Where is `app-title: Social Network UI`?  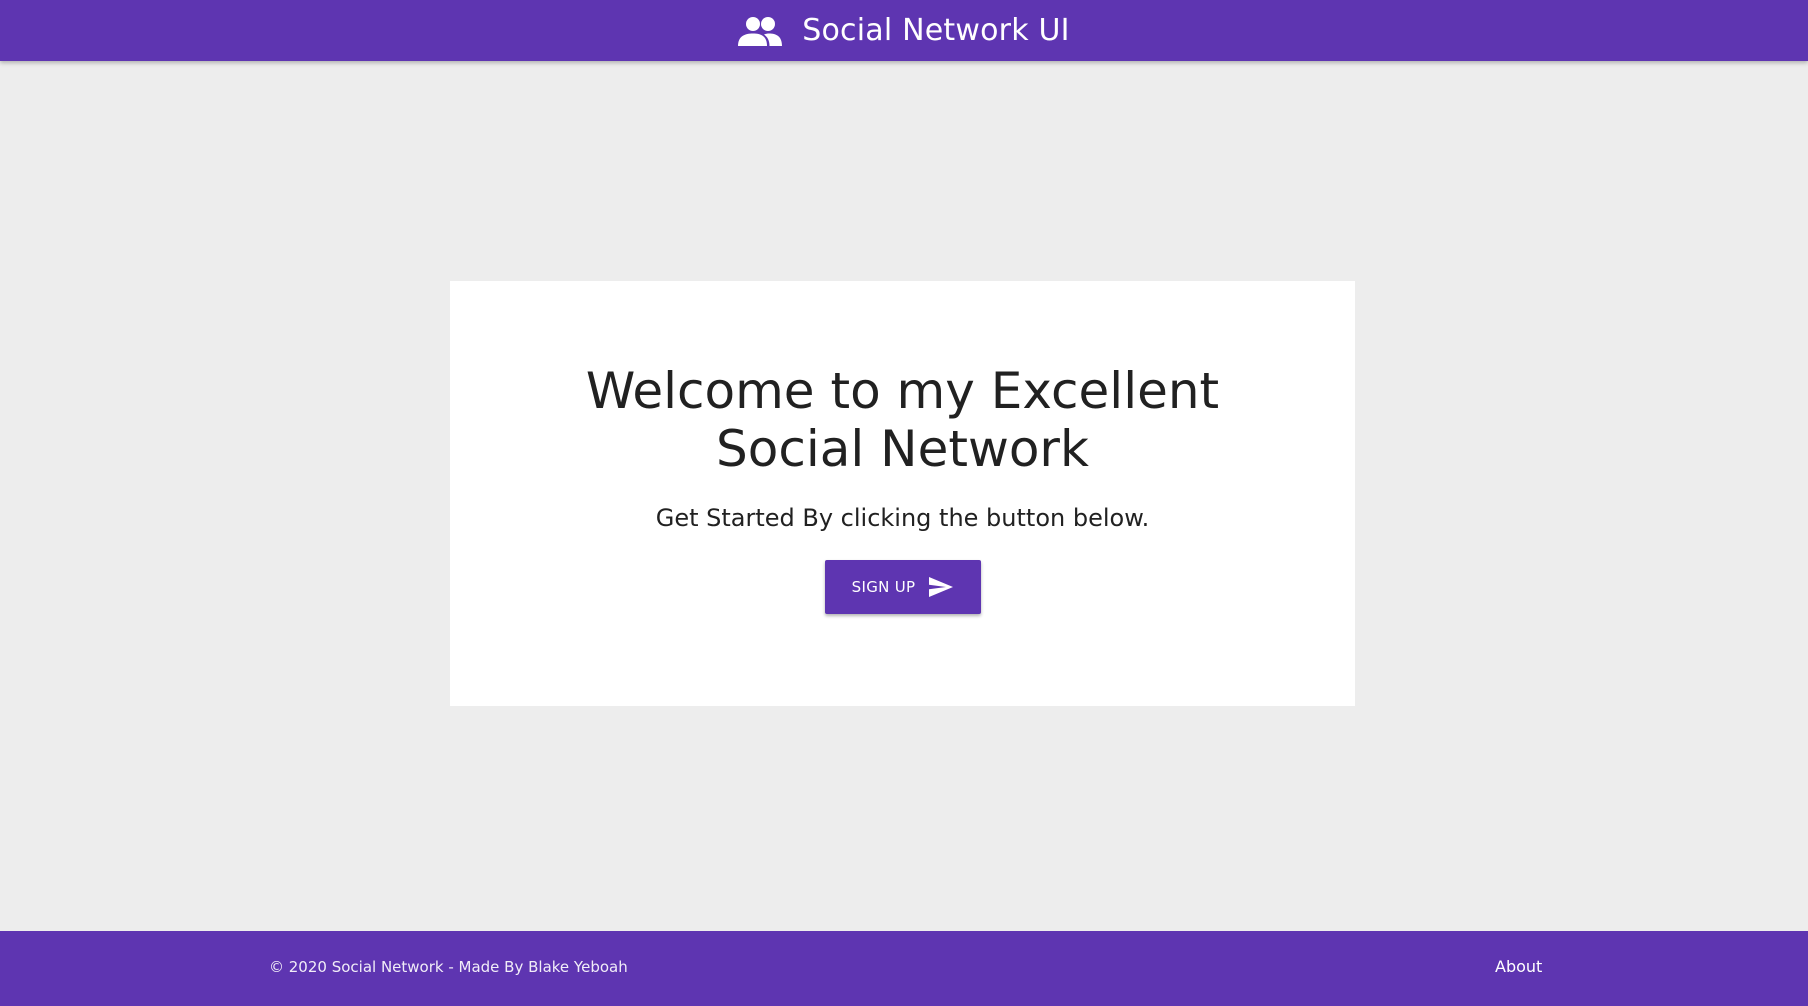
app-title: Social Network UI is located at coordinates (936, 30).